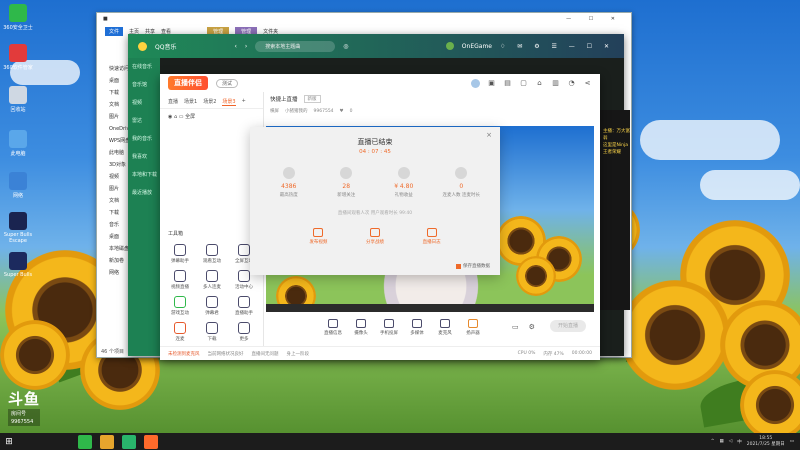  I want to click on bell-icon: ◔, so click(571, 83).